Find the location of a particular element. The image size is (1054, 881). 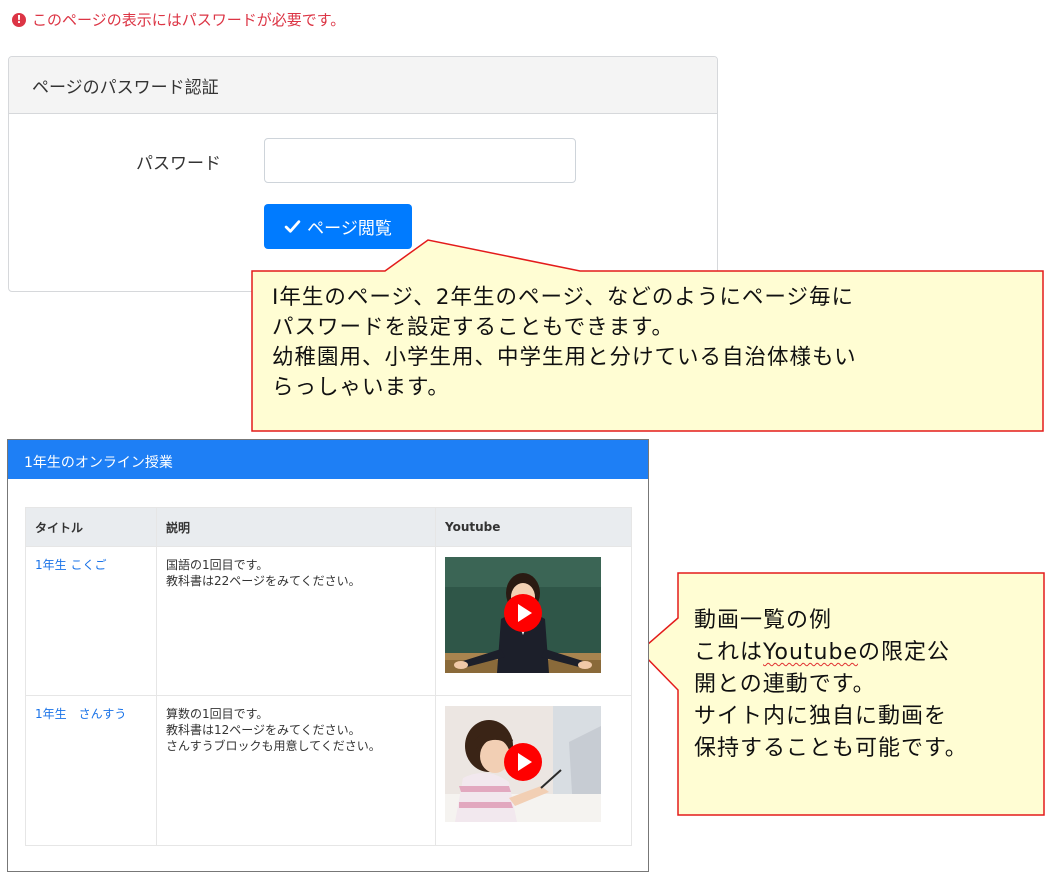

description-line: 算数の1回目です。 is located at coordinates (217, 714).